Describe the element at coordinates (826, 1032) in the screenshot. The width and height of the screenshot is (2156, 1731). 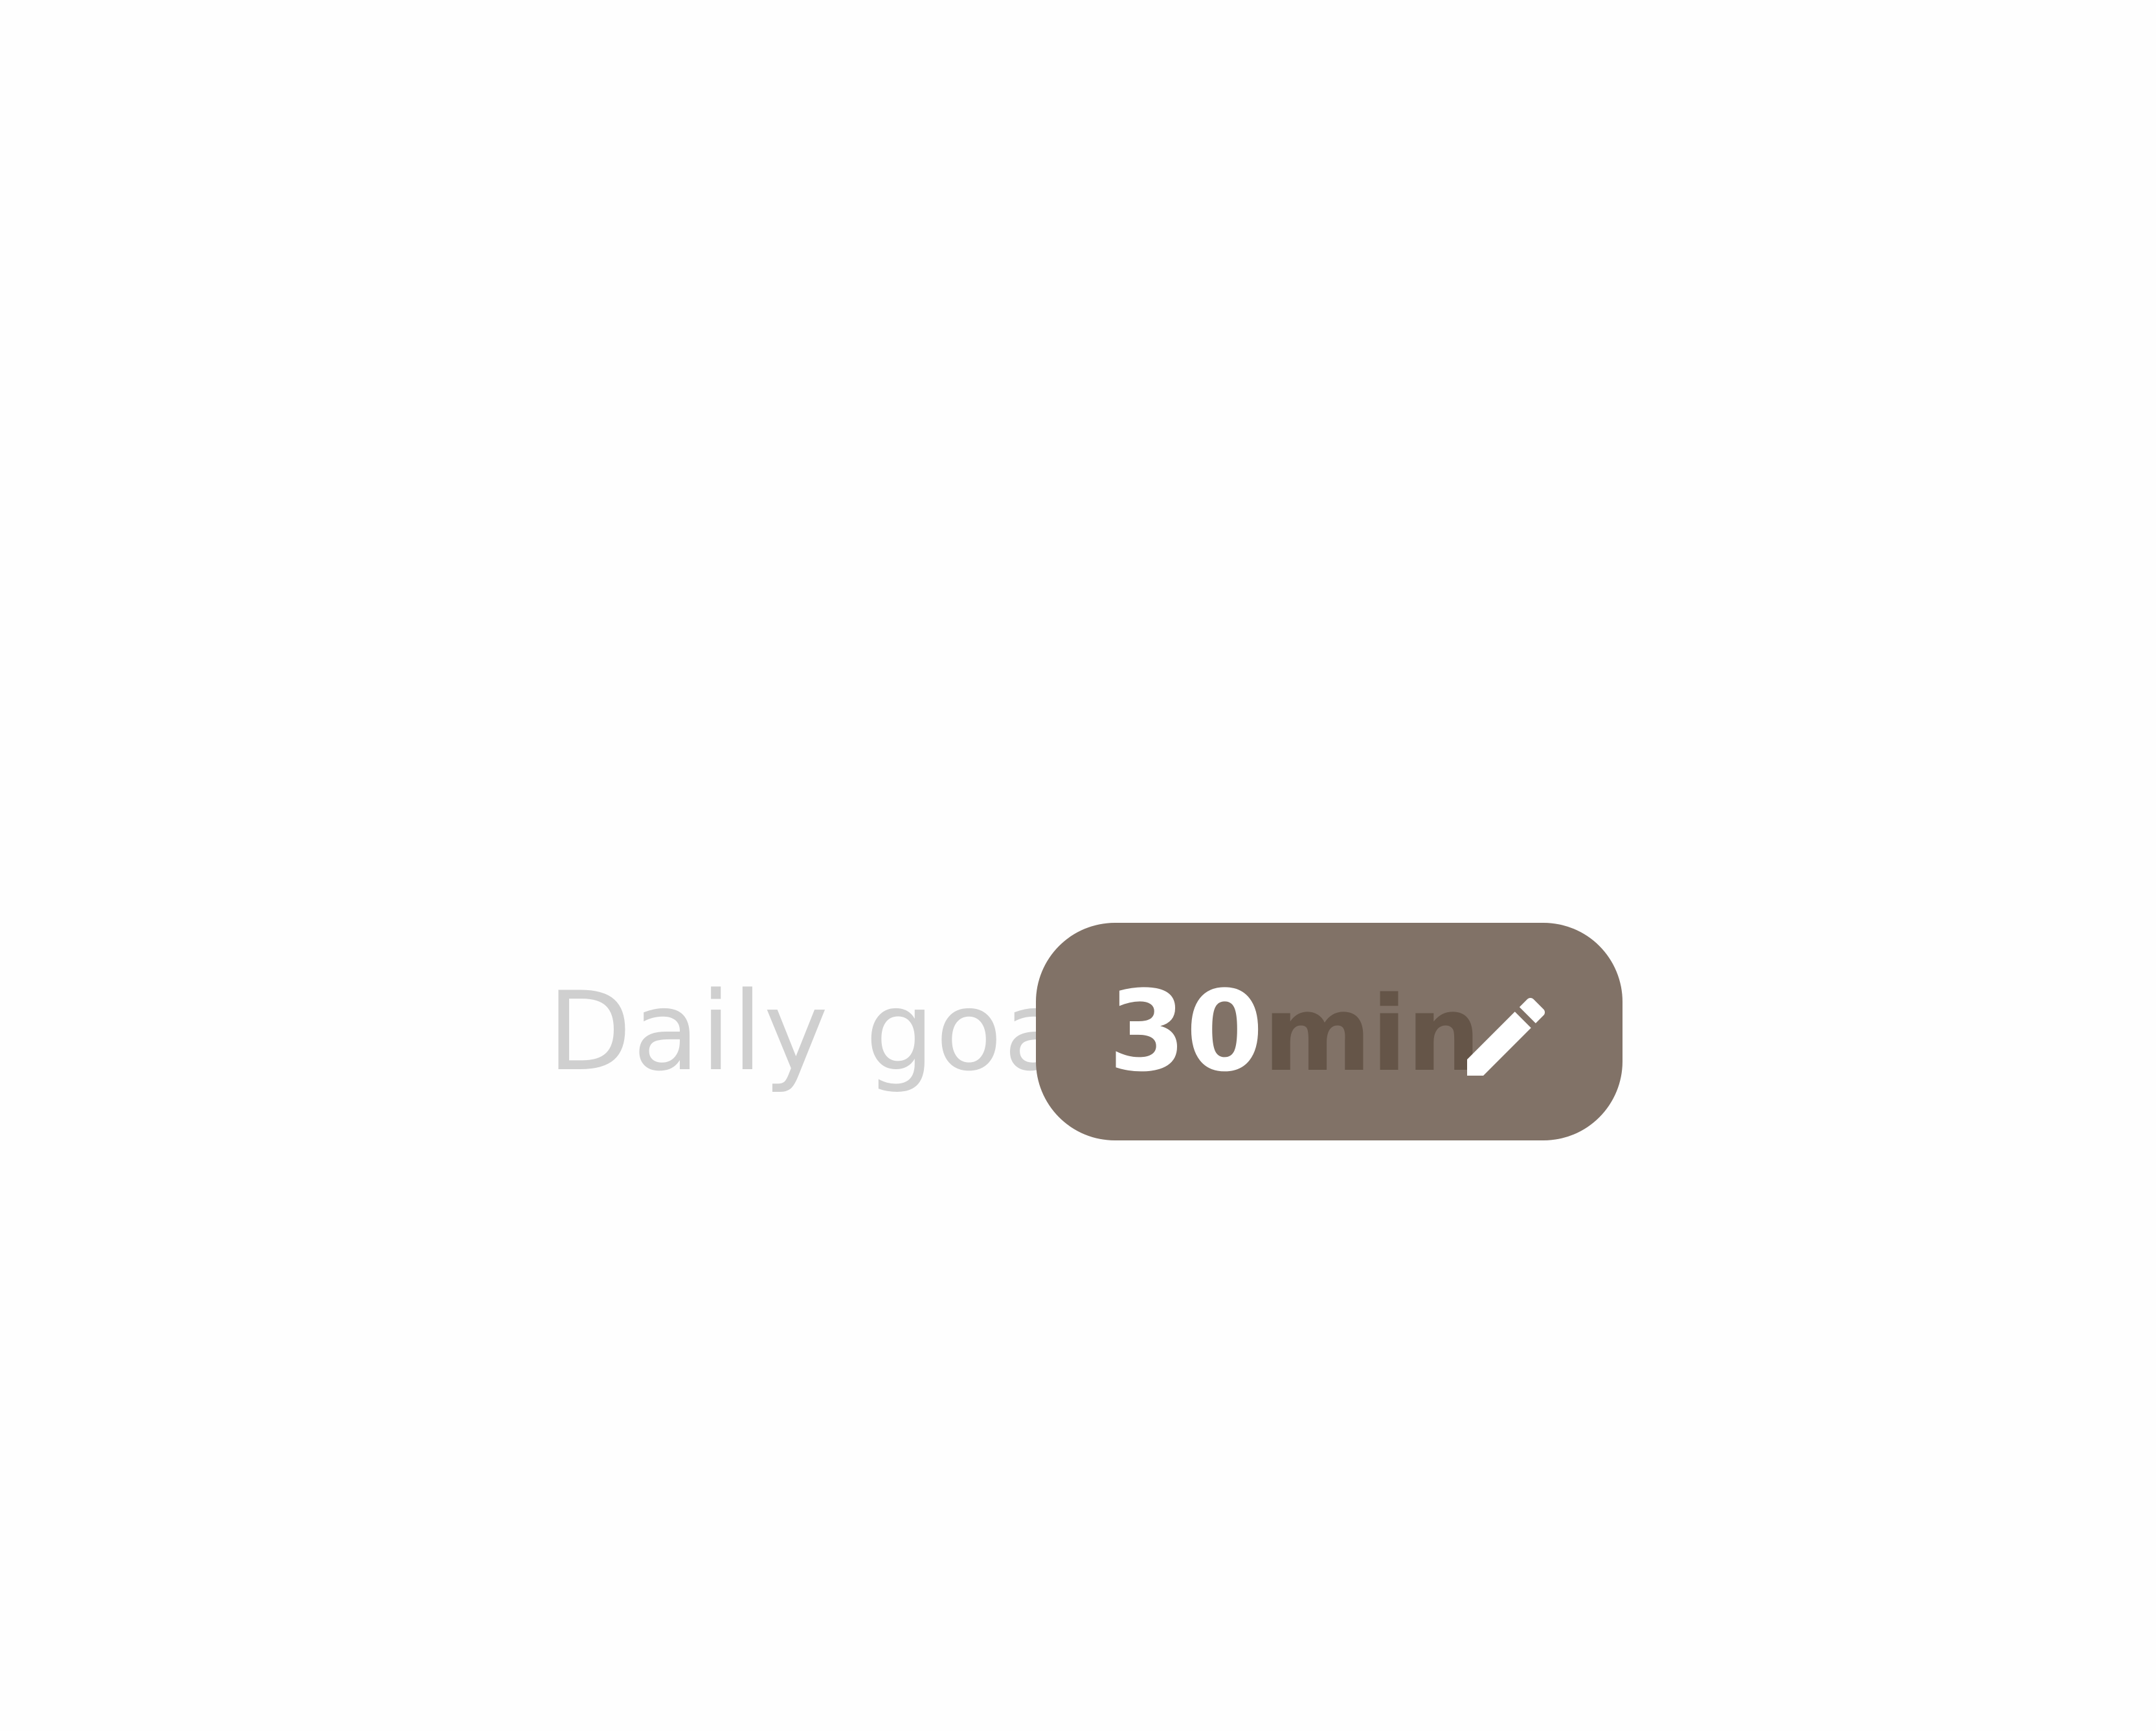
I see `daily-goal-label: Daily goal` at that location.